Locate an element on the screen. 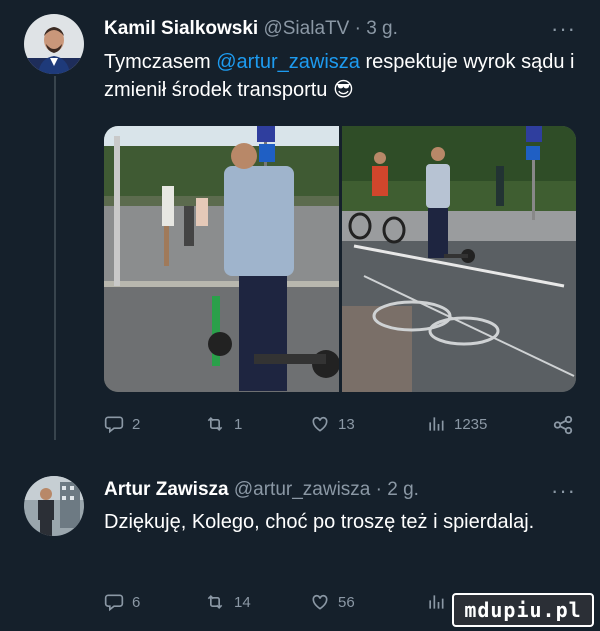 This screenshot has width=600, height=631. tweet-header: Kamil Sialkowski @SialaTV · 3 g. is located at coordinates (251, 29).